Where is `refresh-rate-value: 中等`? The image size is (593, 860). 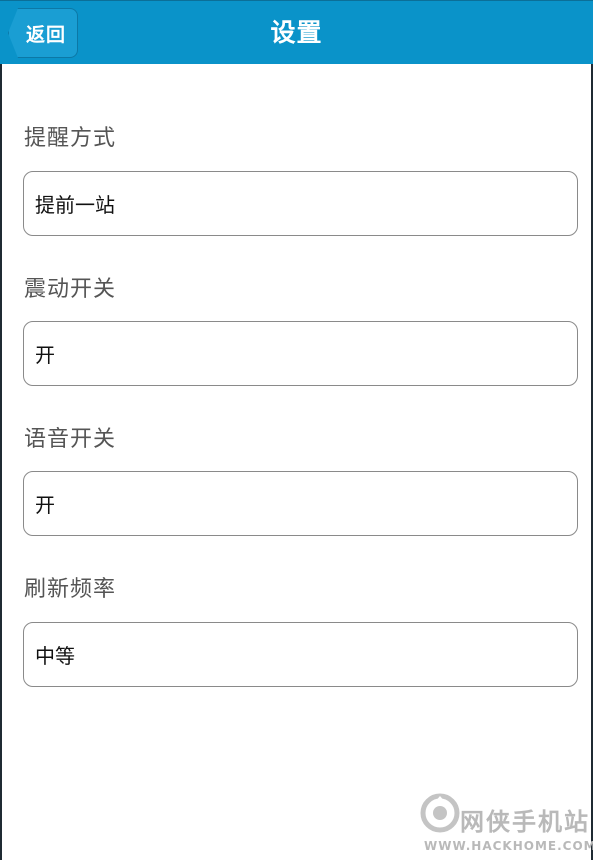
refresh-rate-value: 中等 is located at coordinates (55, 656).